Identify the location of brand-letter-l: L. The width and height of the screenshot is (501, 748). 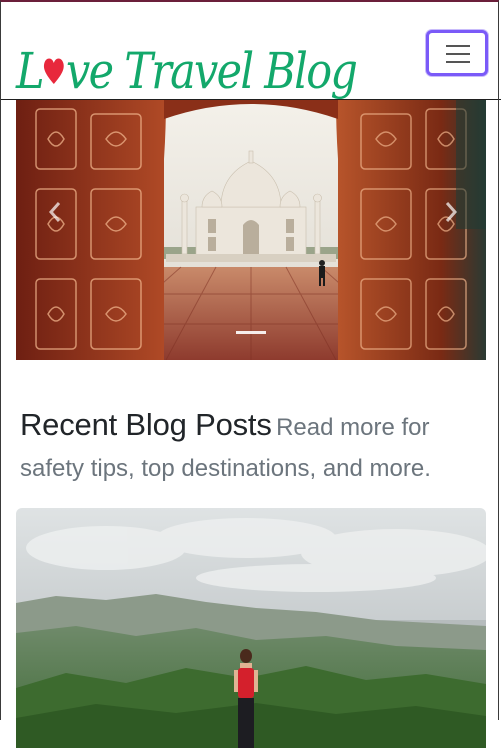
(30, 71).